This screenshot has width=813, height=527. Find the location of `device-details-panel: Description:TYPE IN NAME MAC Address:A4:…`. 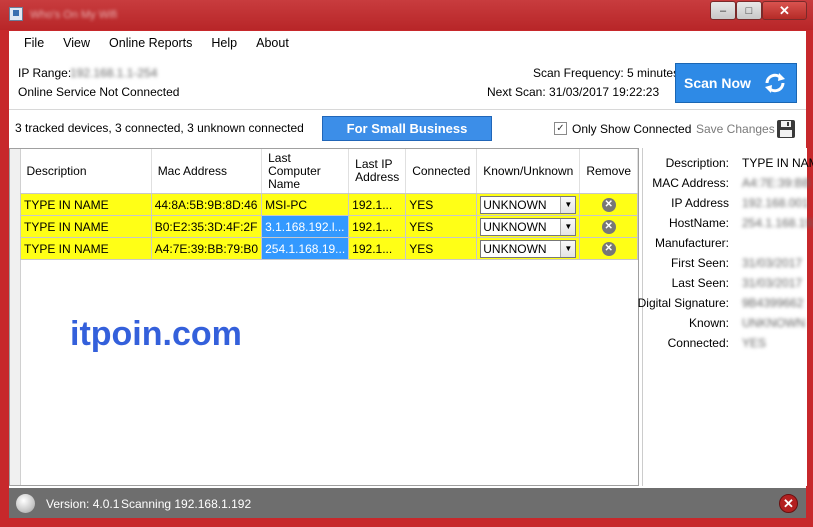

device-details-panel: Description:TYPE IN NAME MAC Address:A4:… is located at coordinates (725, 317).